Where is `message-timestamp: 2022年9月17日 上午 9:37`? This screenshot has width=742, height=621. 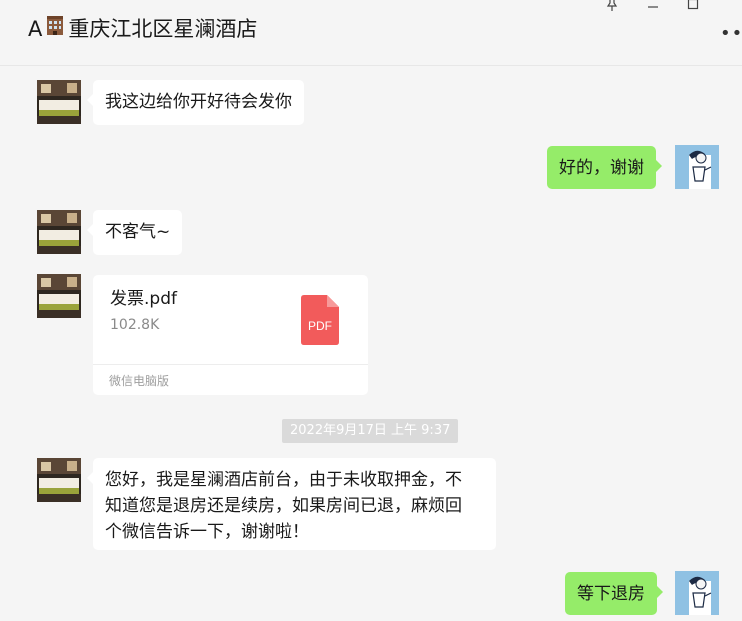 message-timestamp: 2022年9月17日 上午 9:37 is located at coordinates (370, 431).